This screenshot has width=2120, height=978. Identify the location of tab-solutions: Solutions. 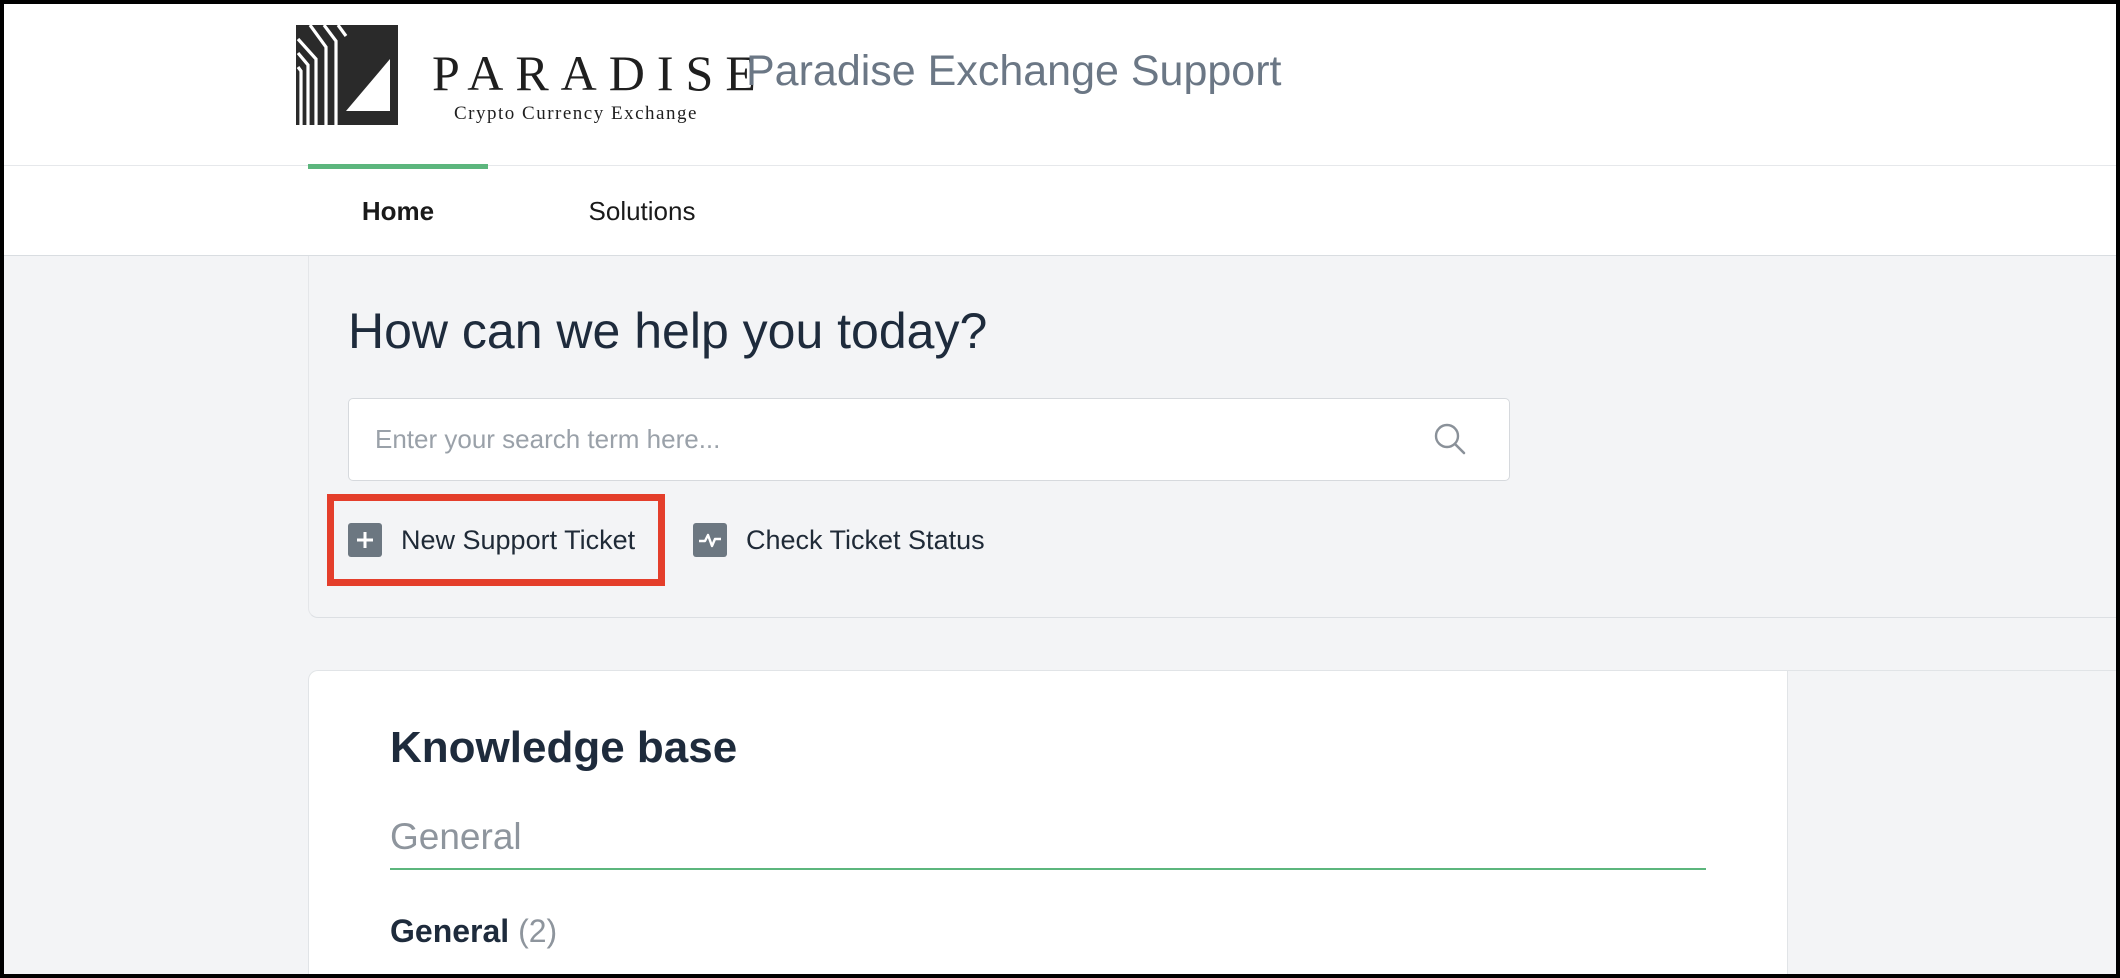
(642, 211).